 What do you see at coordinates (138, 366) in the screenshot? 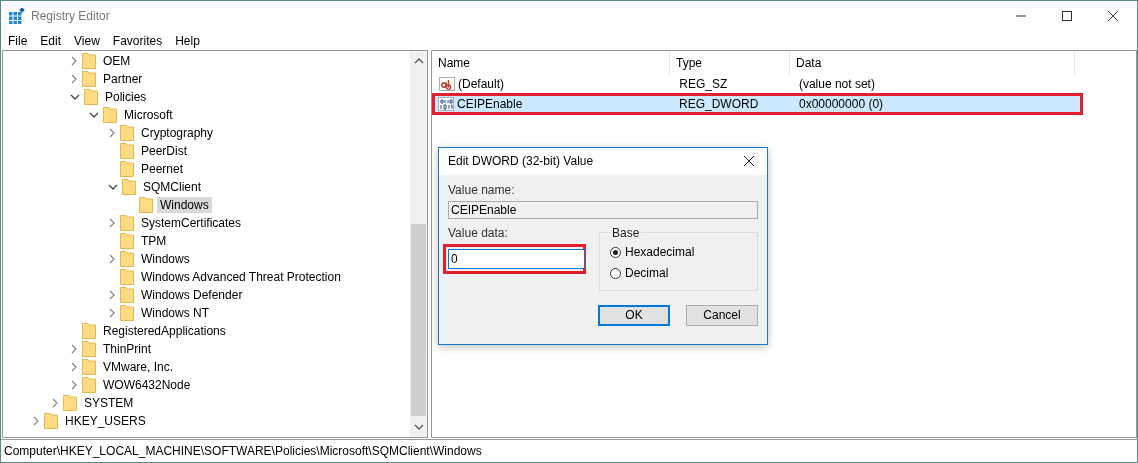
I see `tree-item: VMware, Inc.` at bounding box center [138, 366].